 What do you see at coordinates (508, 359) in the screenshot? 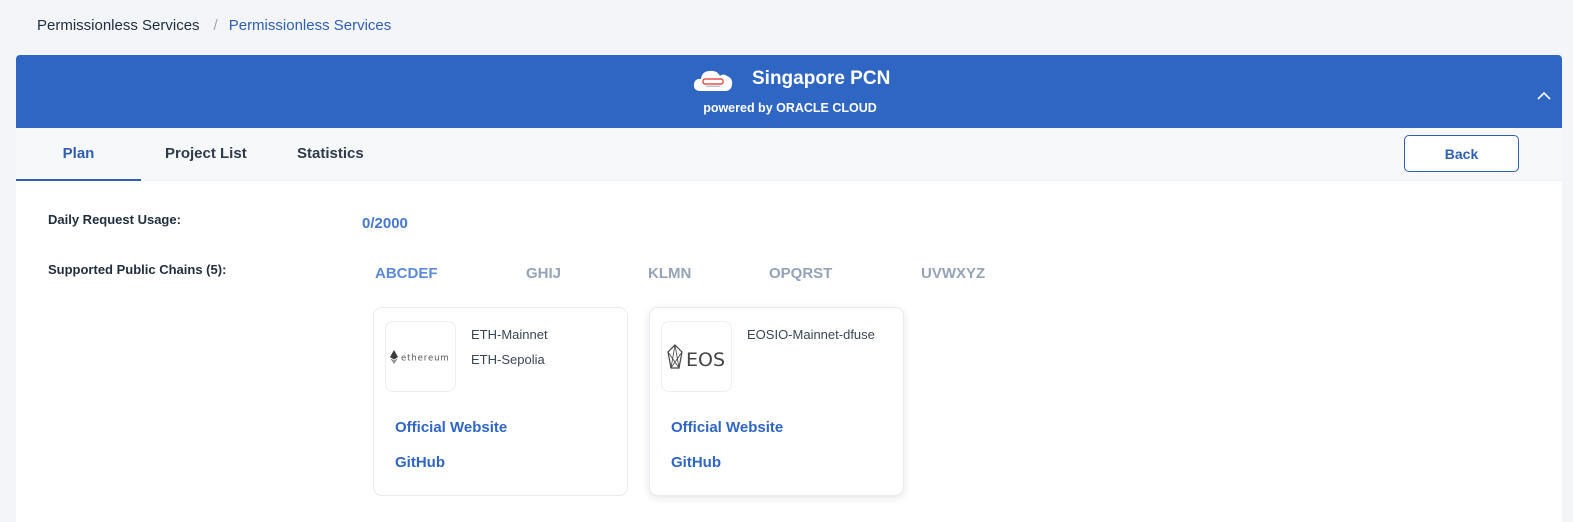
I see `network-eth-sepolia: ETH-Sepolia` at bounding box center [508, 359].